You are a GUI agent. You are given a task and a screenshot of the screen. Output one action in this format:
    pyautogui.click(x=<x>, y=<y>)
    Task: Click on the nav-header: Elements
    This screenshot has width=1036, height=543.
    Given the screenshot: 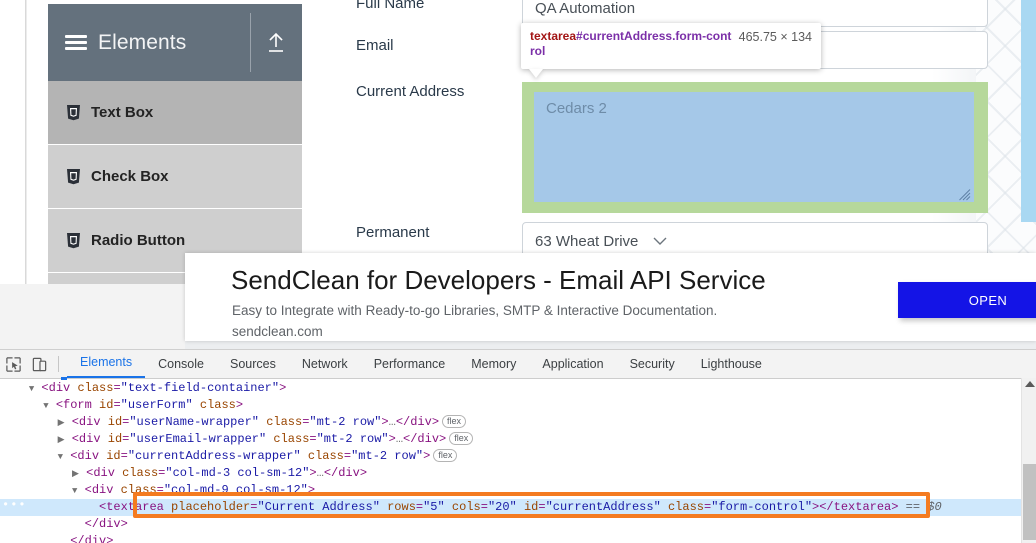 What is the action you would take?
    pyautogui.click(x=175, y=42)
    